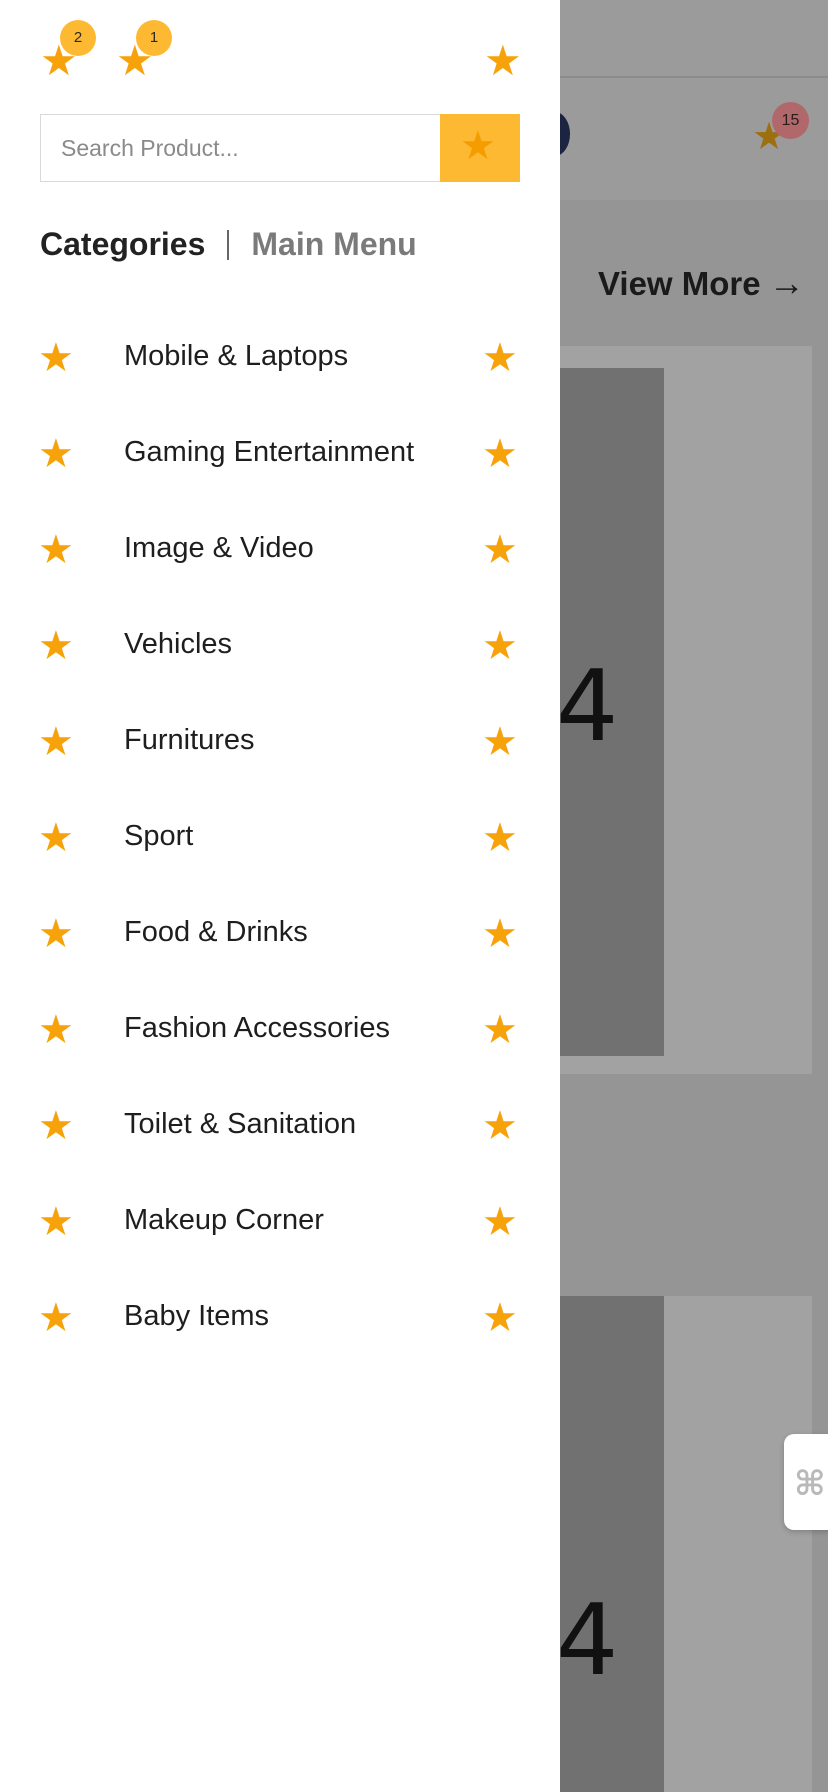 The height and width of the screenshot is (1792, 828). I want to click on category-label: Gaming Entertainment, so click(269, 452).